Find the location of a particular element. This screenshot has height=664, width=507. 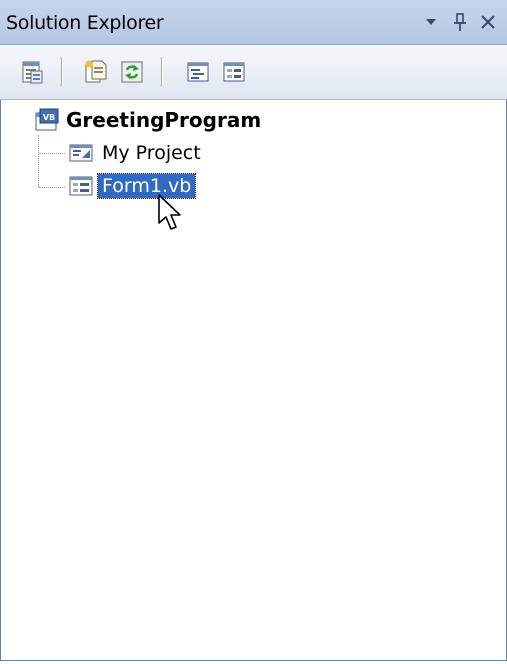

project-name: GreetingProgram is located at coordinates (164, 120).